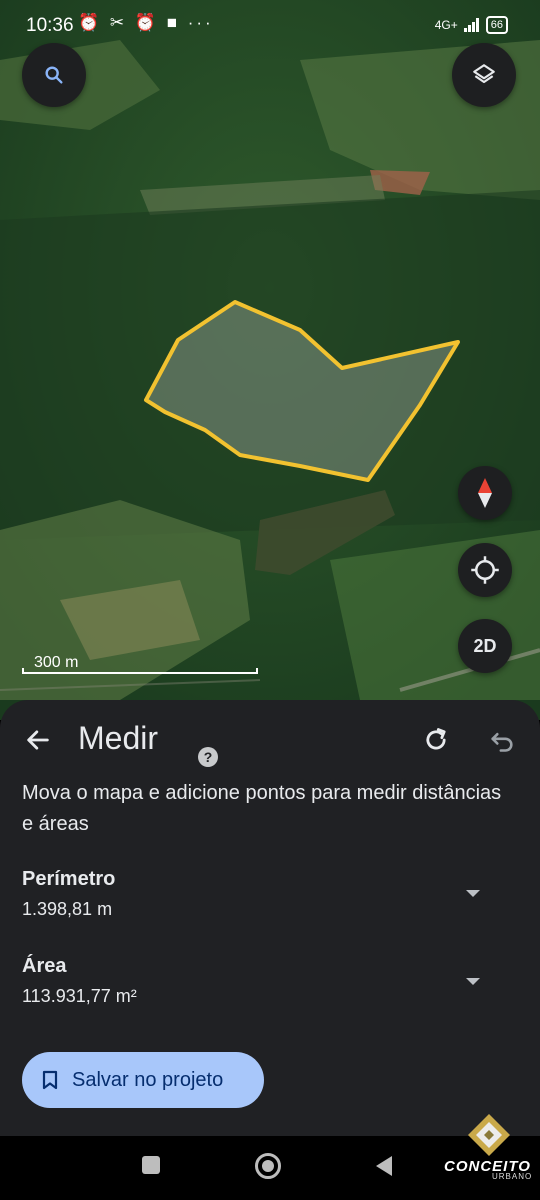  Describe the element at coordinates (512, 1176) in the screenshot. I see `watermark-sub: URBANO` at that location.